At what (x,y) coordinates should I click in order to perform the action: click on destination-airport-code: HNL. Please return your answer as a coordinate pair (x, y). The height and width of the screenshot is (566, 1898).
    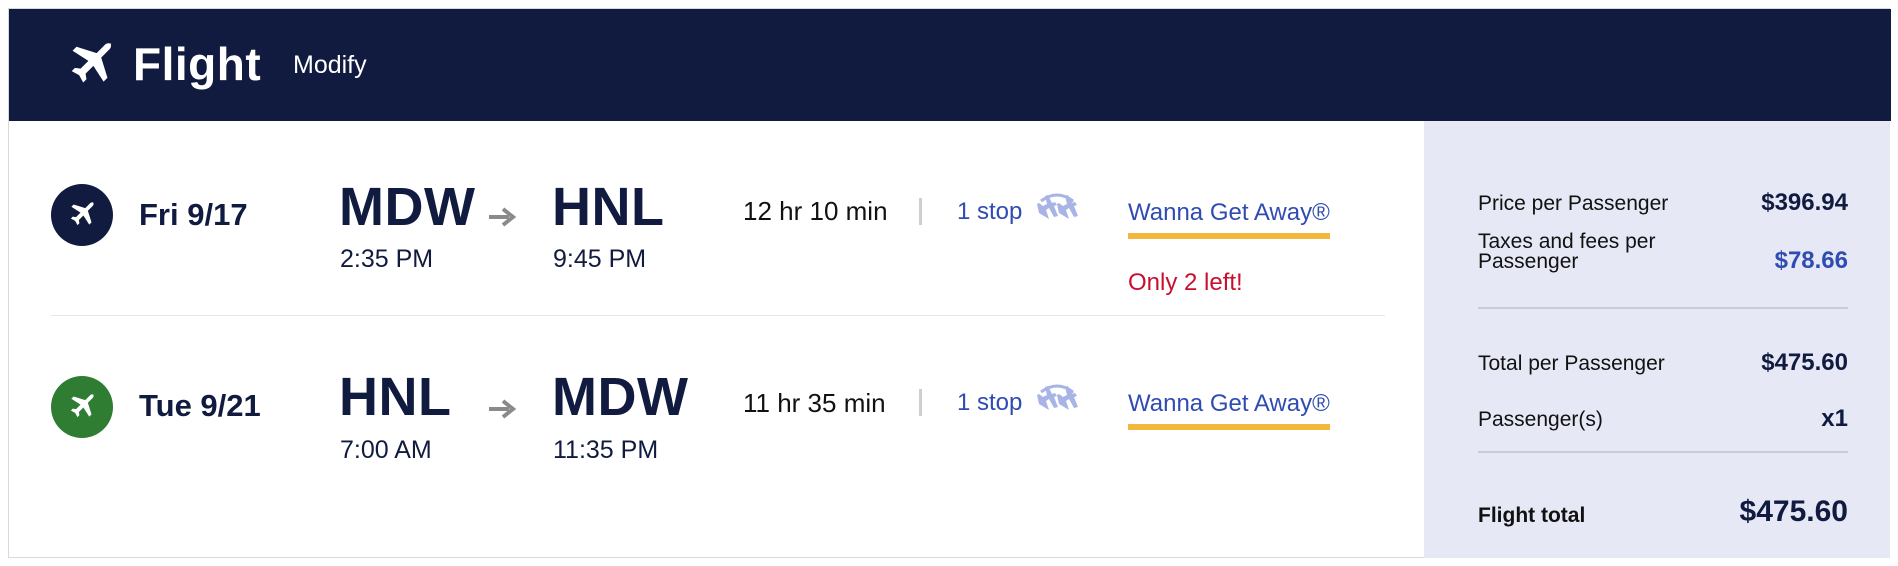
    Looking at the image, I should click on (608, 207).